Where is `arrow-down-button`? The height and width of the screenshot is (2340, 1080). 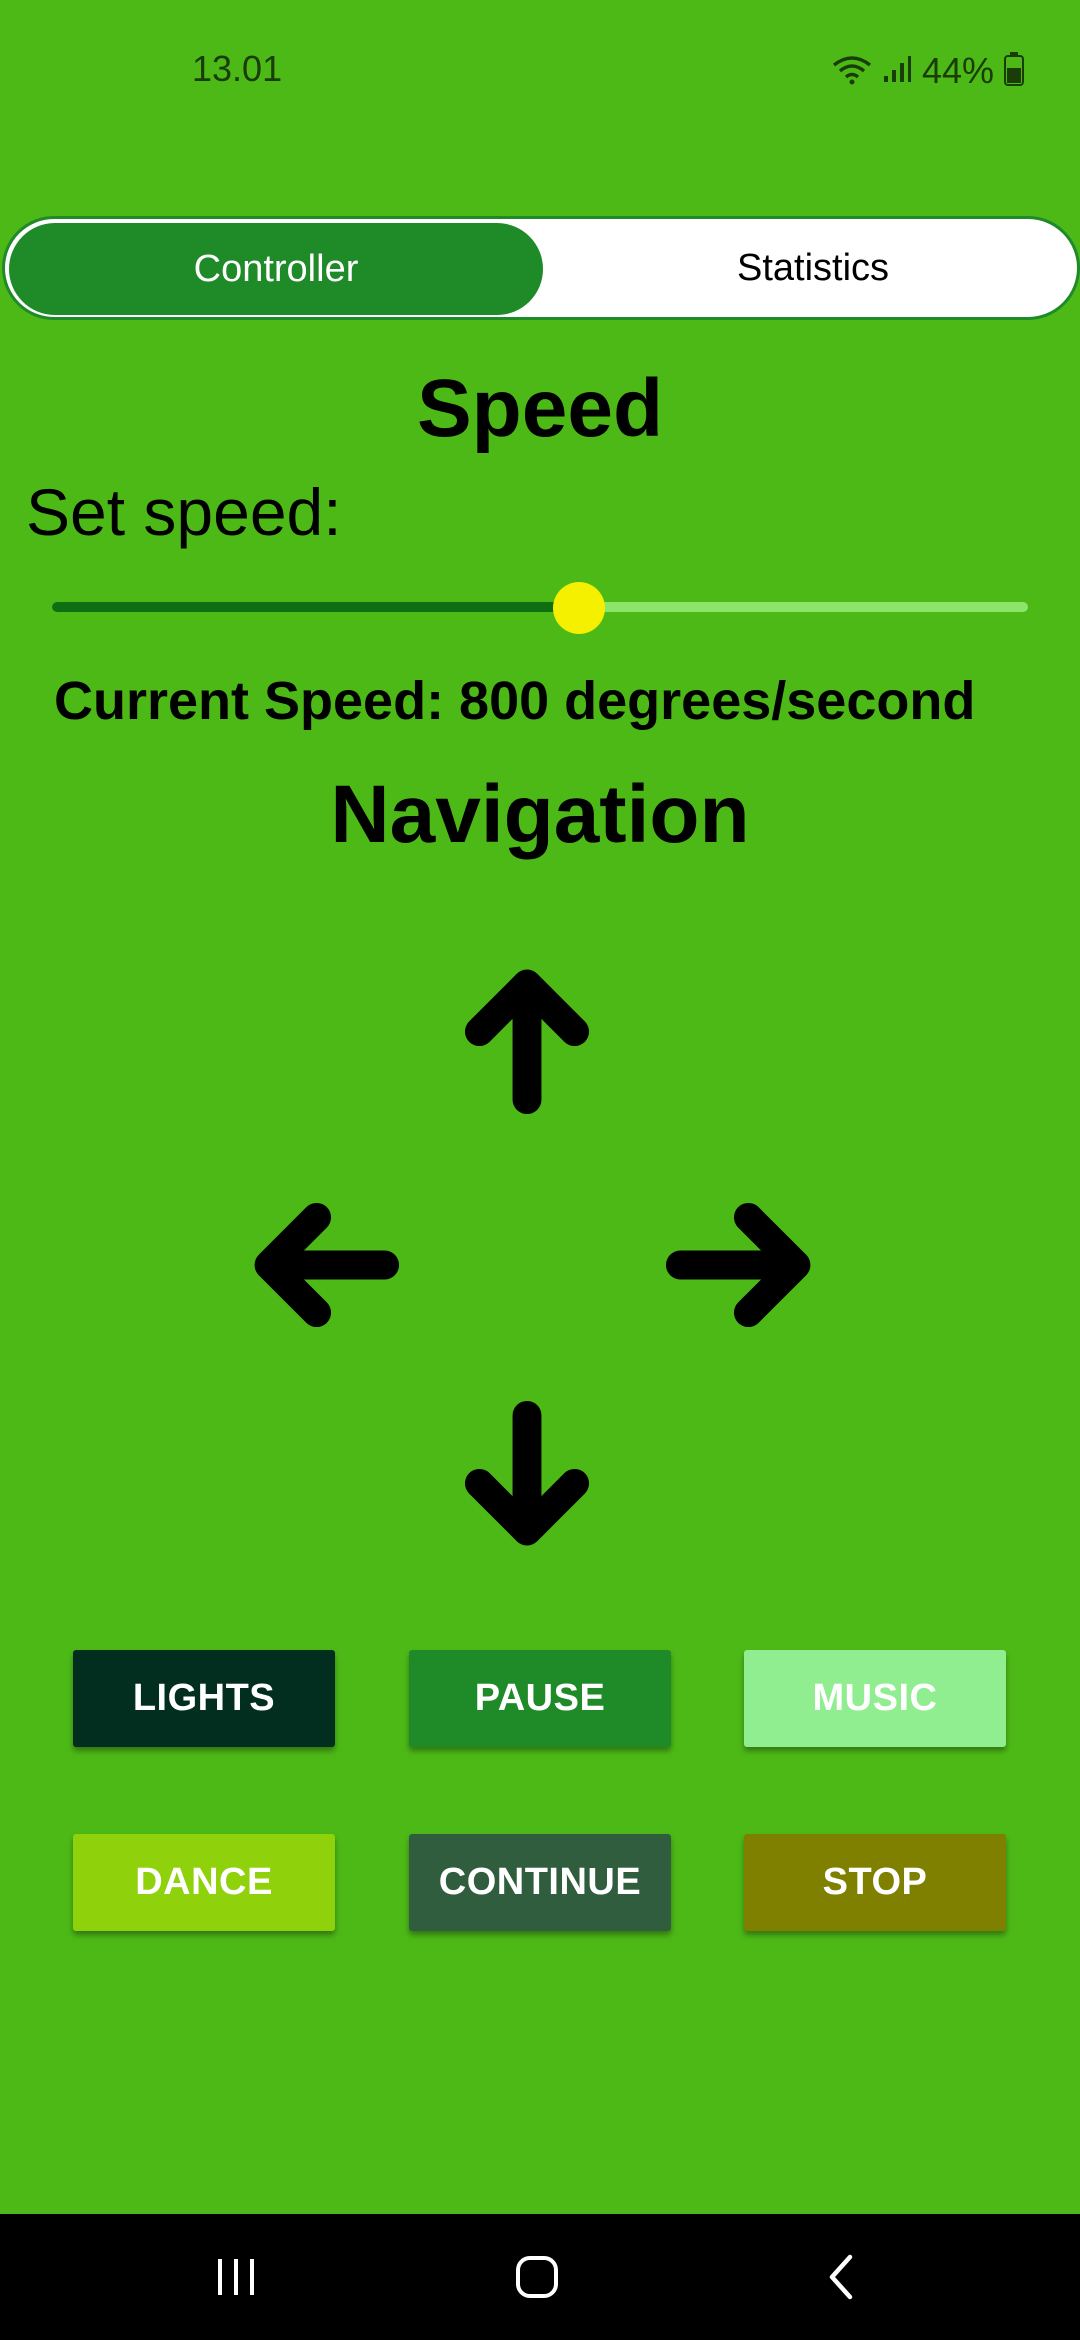 arrow-down-button is located at coordinates (527, 1480).